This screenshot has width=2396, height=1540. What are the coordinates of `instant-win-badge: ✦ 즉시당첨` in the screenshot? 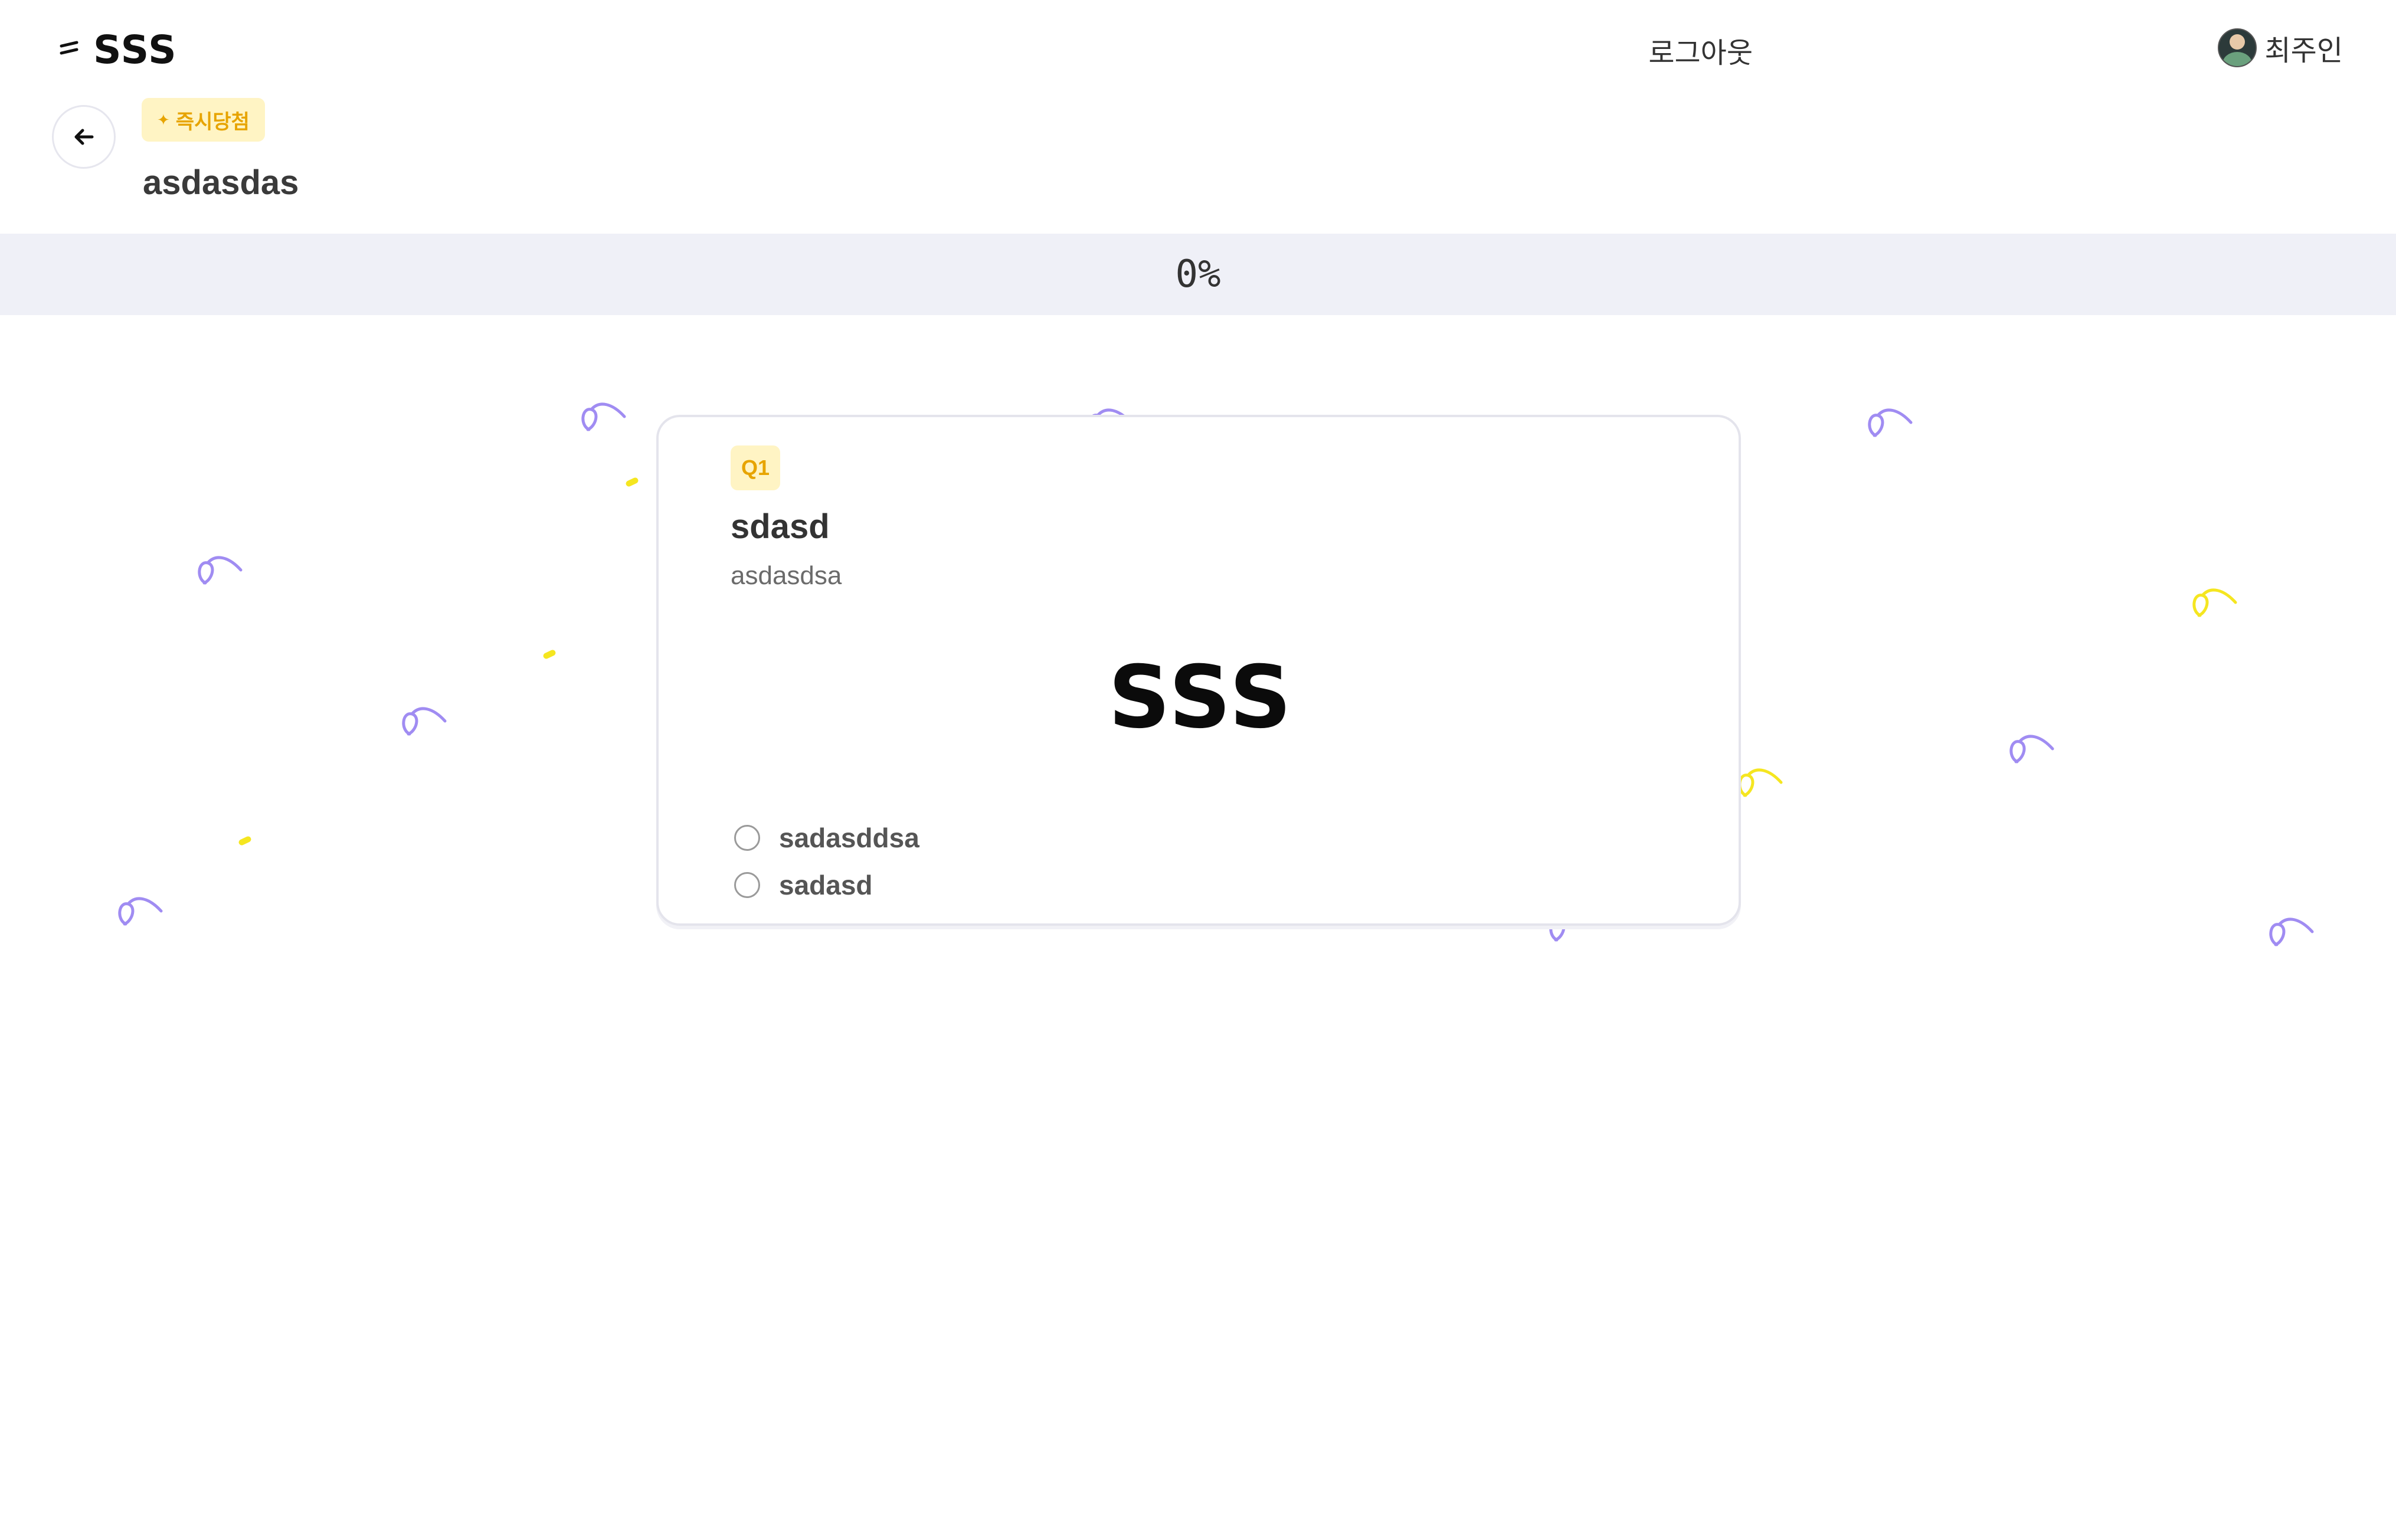 It's located at (204, 120).